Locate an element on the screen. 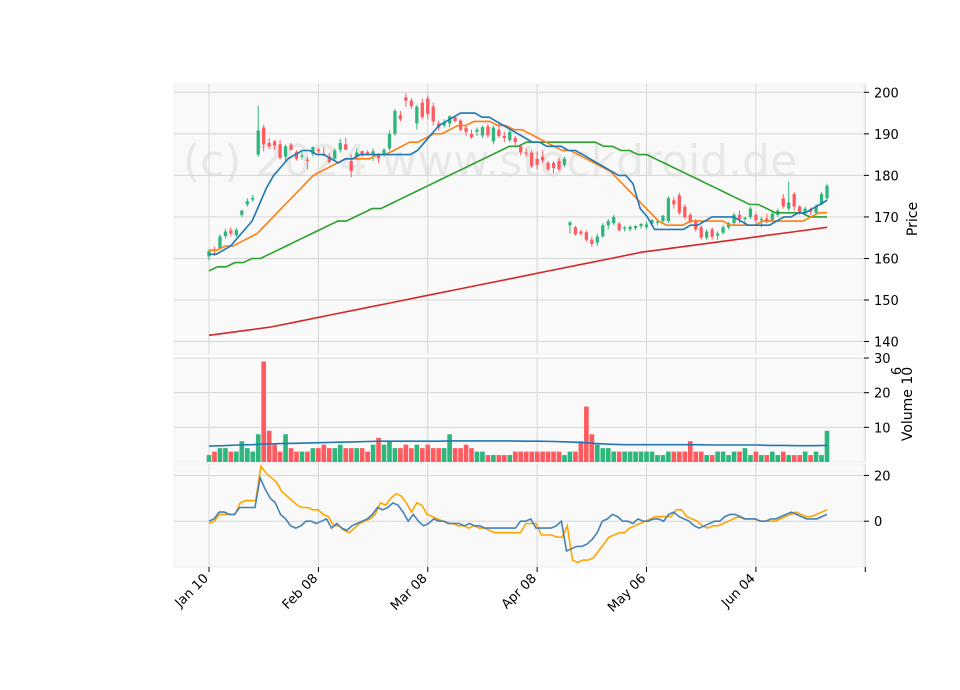  x-tick-label: Jun 04 is located at coordinates (738, 591).